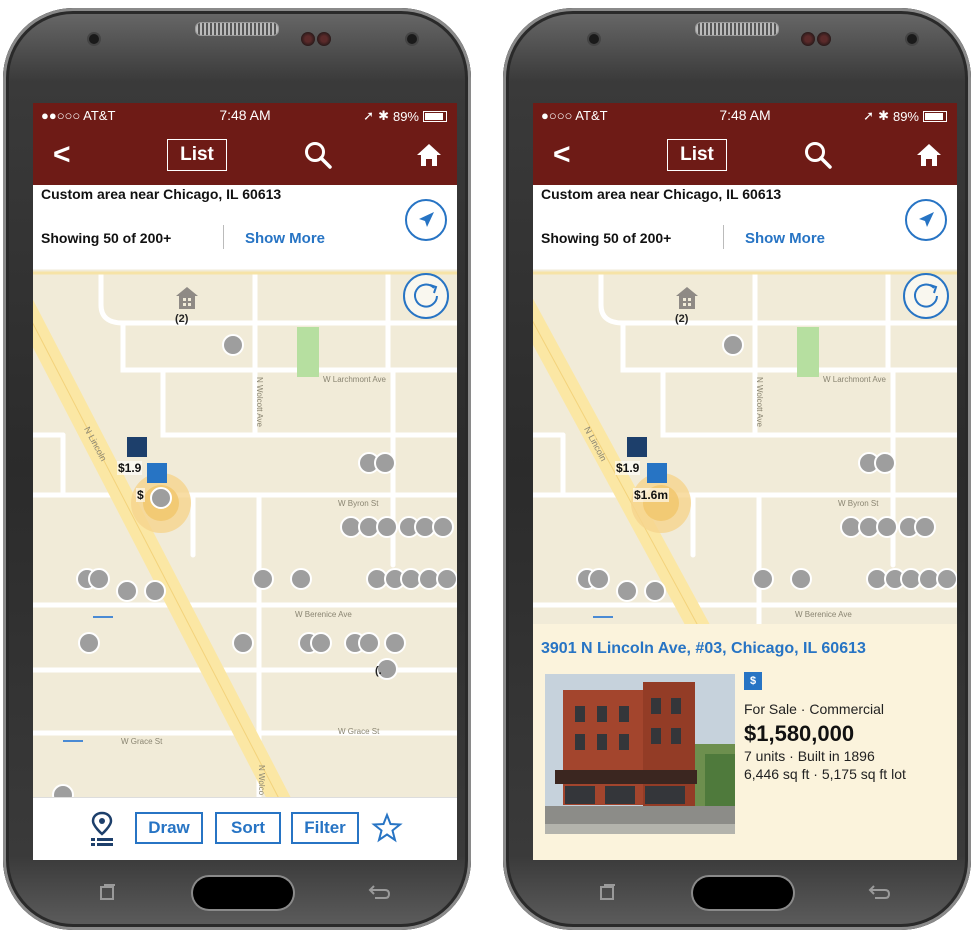  Describe the element at coordinates (640, 754) in the screenshot. I see `listing-photo` at that location.